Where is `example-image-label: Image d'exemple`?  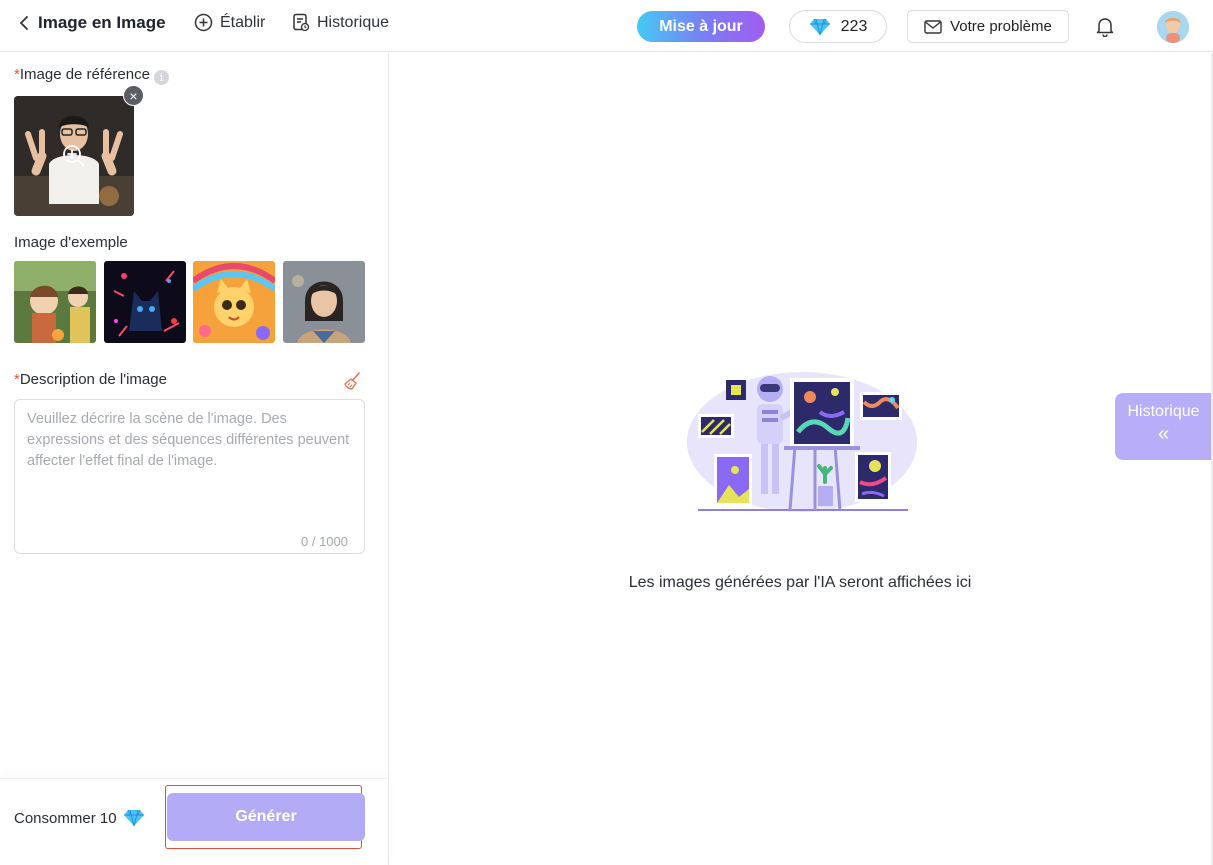 example-image-label: Image d'exemple is located at coordinates (71, 242).